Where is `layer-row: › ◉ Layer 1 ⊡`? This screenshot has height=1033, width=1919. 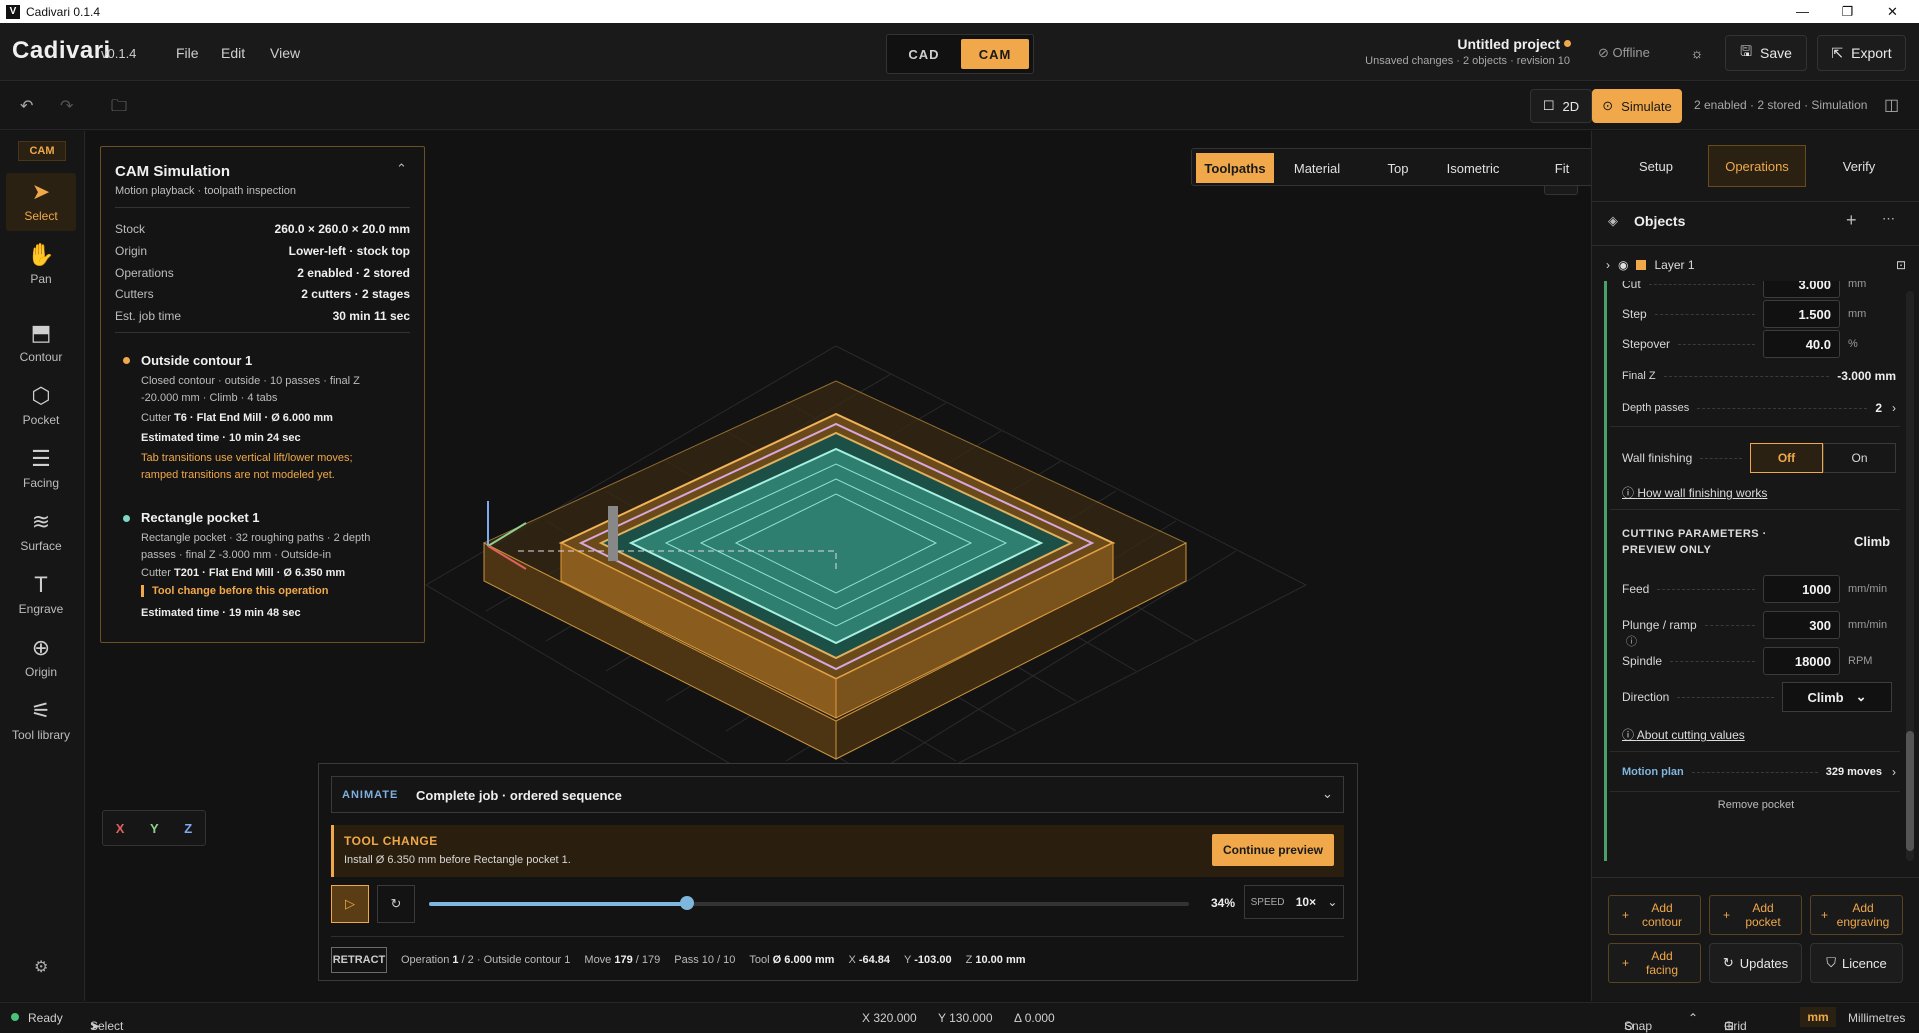
layer-row: › ◉ Layer 1 ⊡ is located at coordinates (1756, 265).